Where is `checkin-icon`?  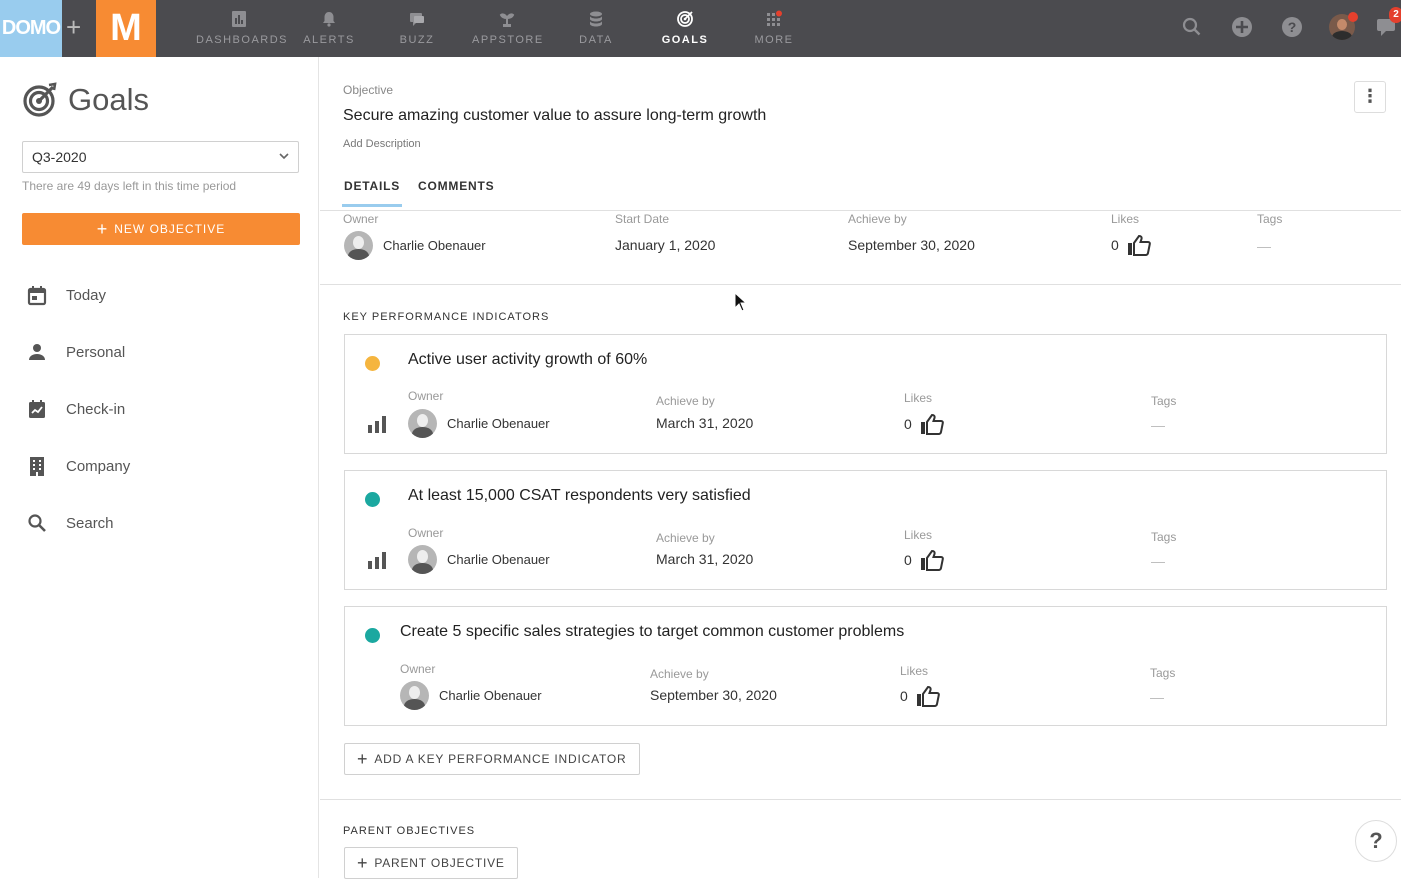 checkin-icon is located at coordinates (37, 409).